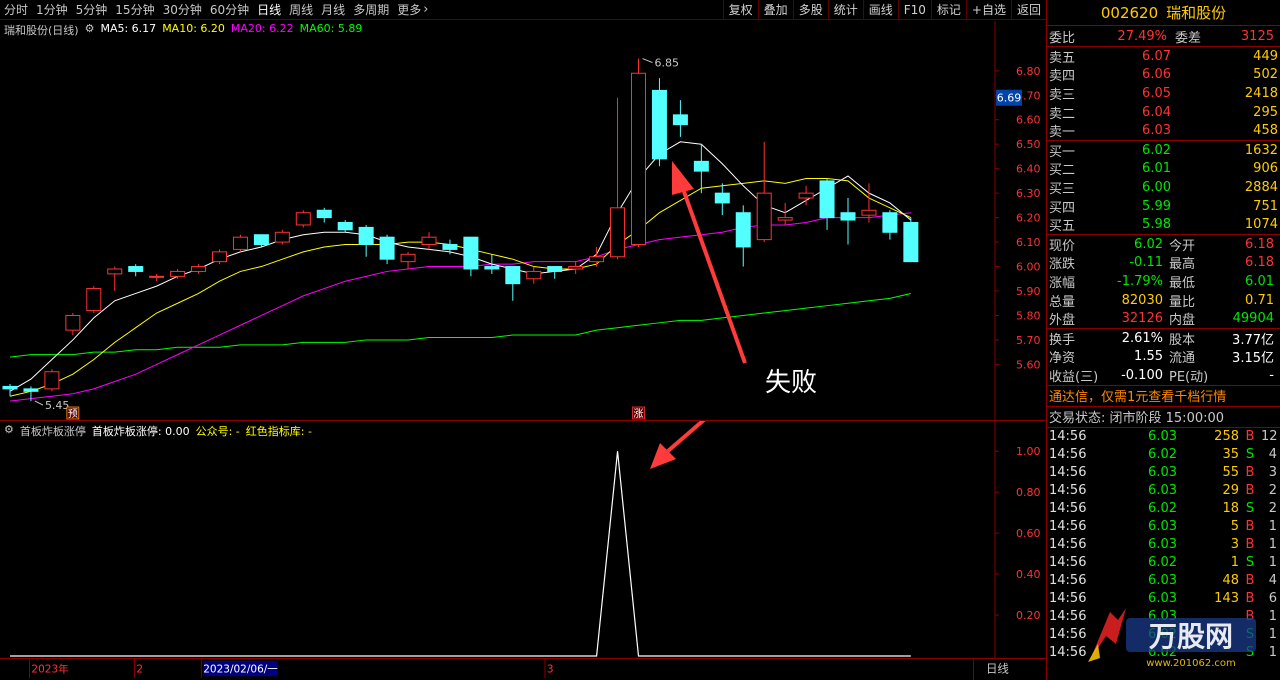  Describe the element at coordinates (948, 10) in the screenshot. I see `toolbar-button: 标记` at that location.